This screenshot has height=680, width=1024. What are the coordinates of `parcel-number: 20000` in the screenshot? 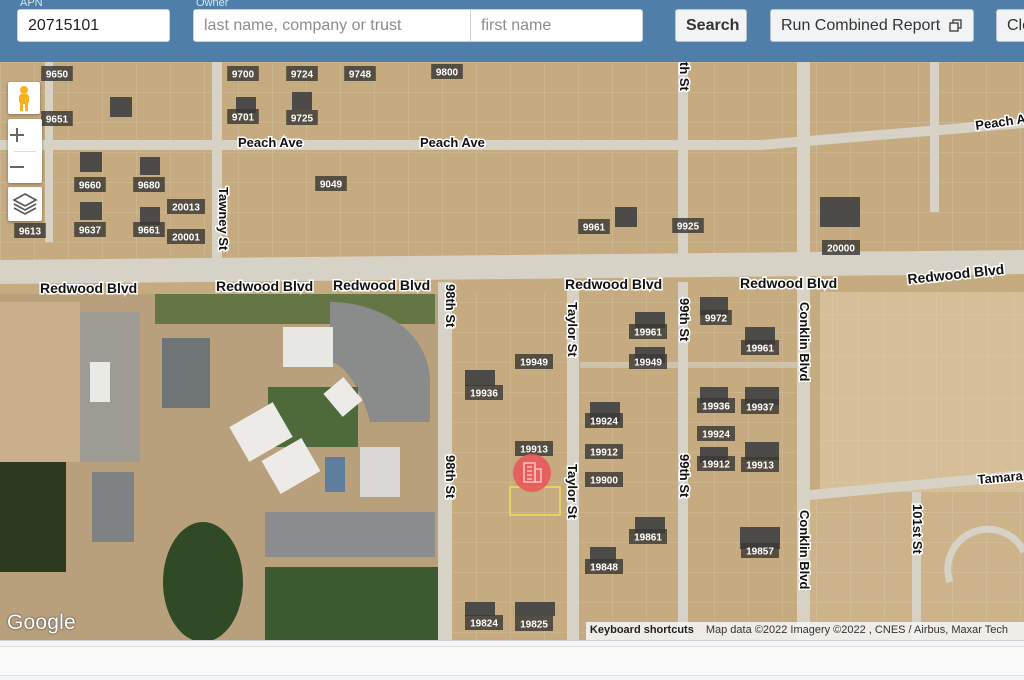 It's located at (841, 249).